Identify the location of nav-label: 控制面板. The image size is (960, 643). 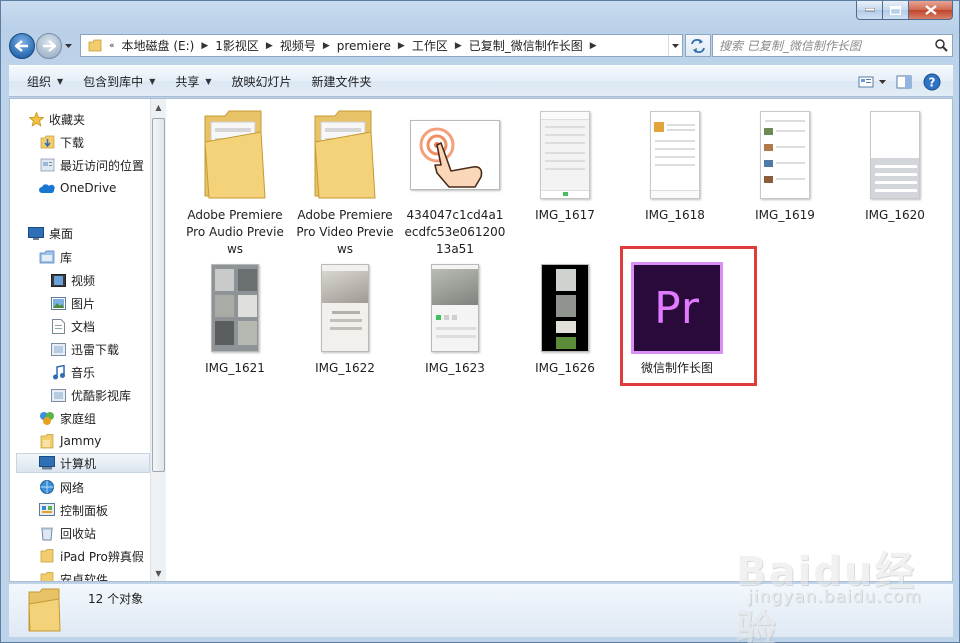
(84, 510).